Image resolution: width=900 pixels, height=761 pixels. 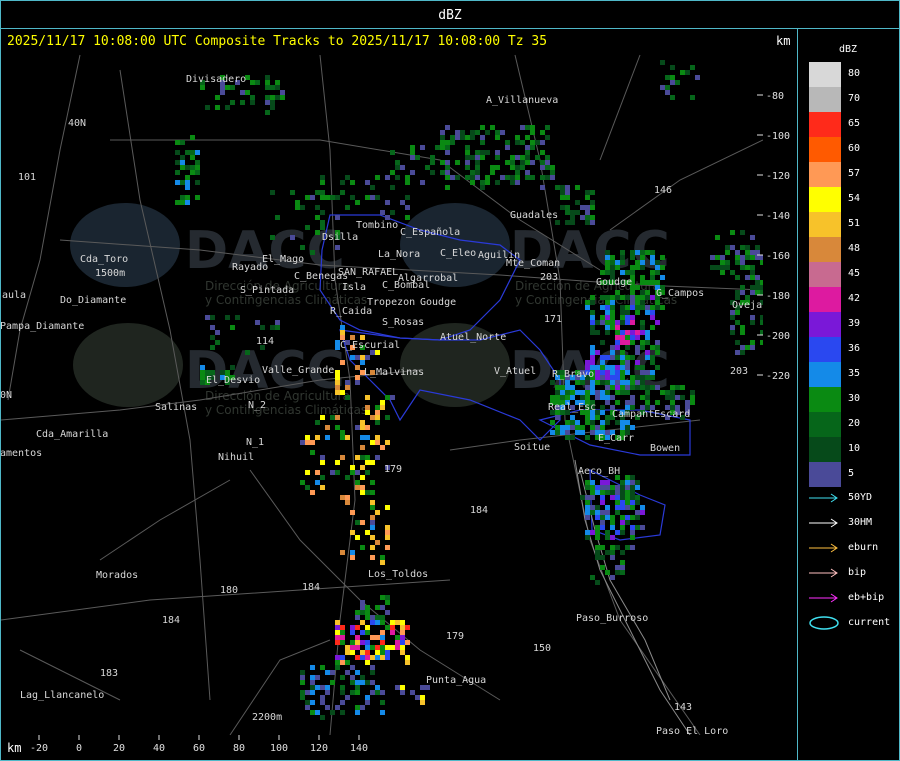 I want to click on place-label: El_Desvio, so click(x=233, y=380).